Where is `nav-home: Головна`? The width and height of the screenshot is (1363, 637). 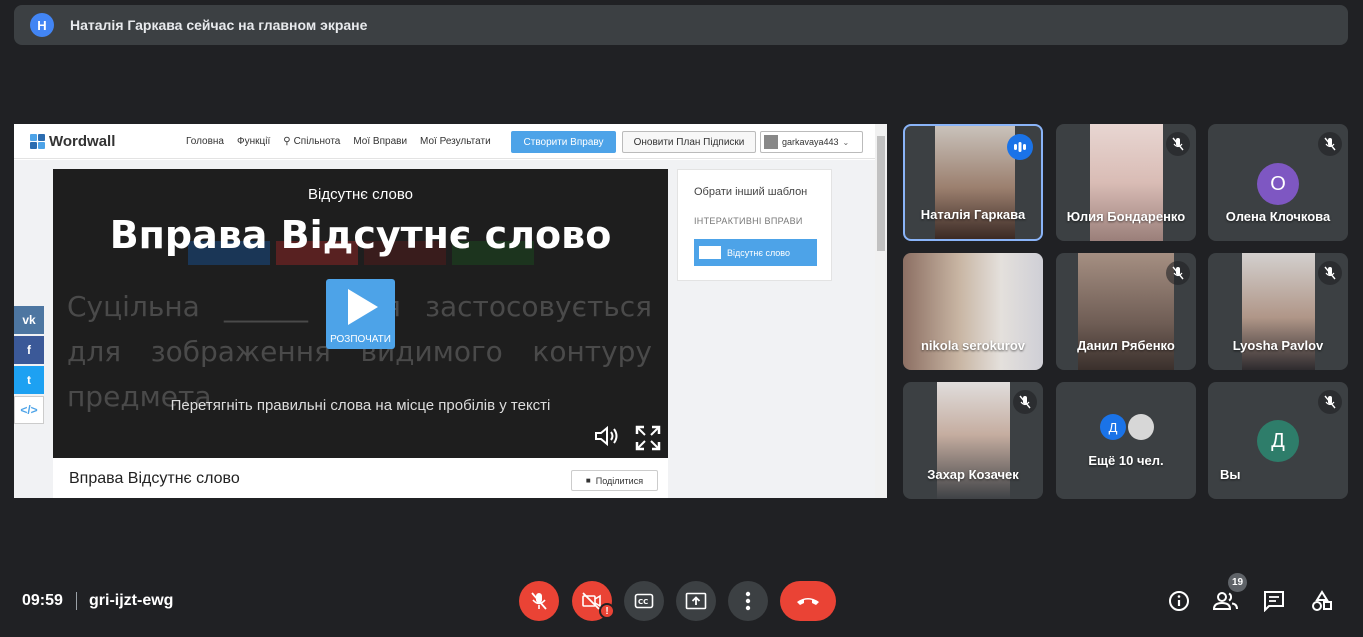 nav-home: Головна is located at coordinates (205, 141).